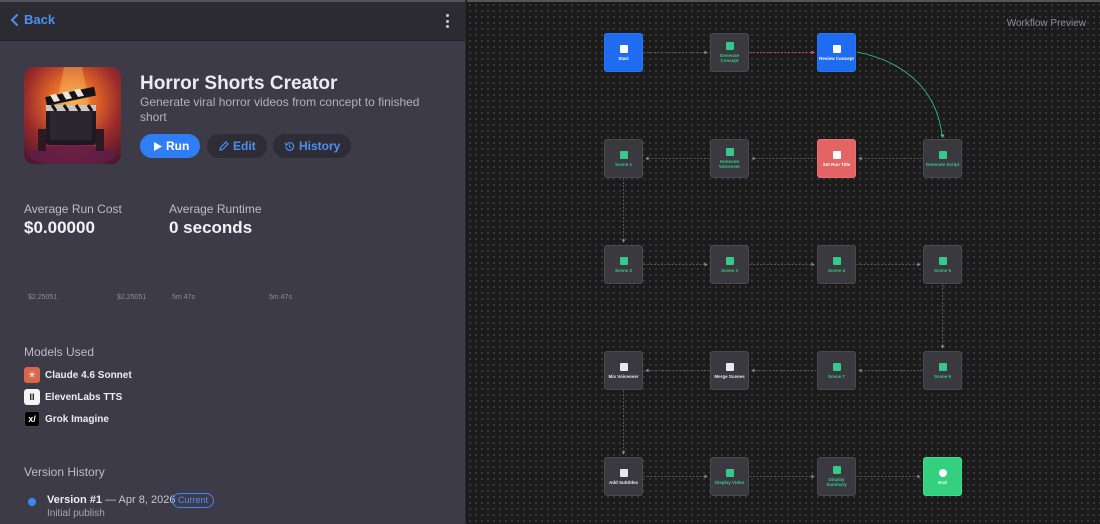 Image resolution: width=1100 pixels, height=524 pixels. Describe the element at coordinates (239, 83) in the screenshot. I see `page-title: Horror Shorts Creator` at that location.